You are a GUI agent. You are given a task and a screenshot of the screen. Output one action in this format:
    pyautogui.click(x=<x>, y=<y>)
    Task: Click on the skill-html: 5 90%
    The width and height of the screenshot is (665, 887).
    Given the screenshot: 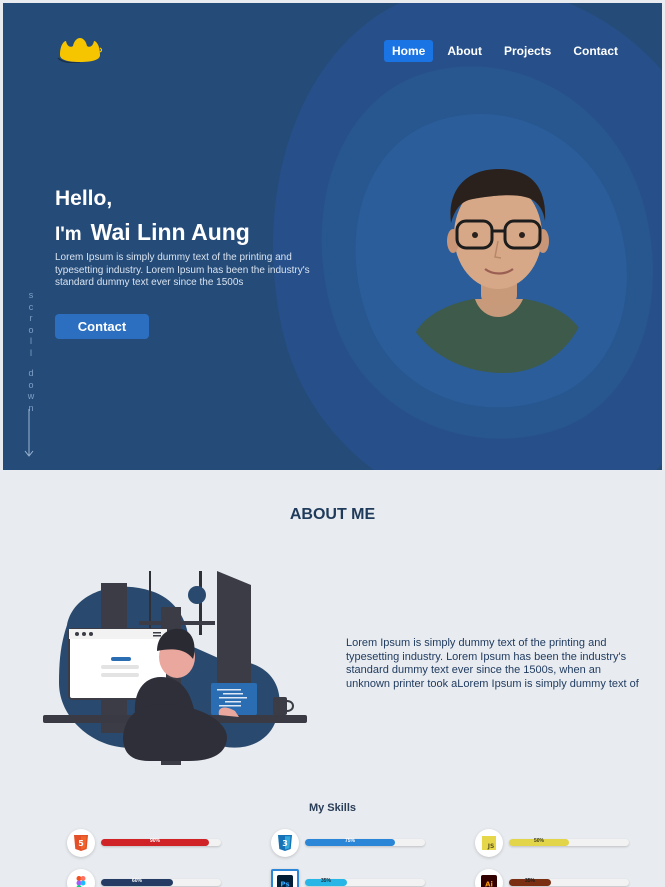 What is the action you would take?
    pyautogui.click(x=147, y=844)
    